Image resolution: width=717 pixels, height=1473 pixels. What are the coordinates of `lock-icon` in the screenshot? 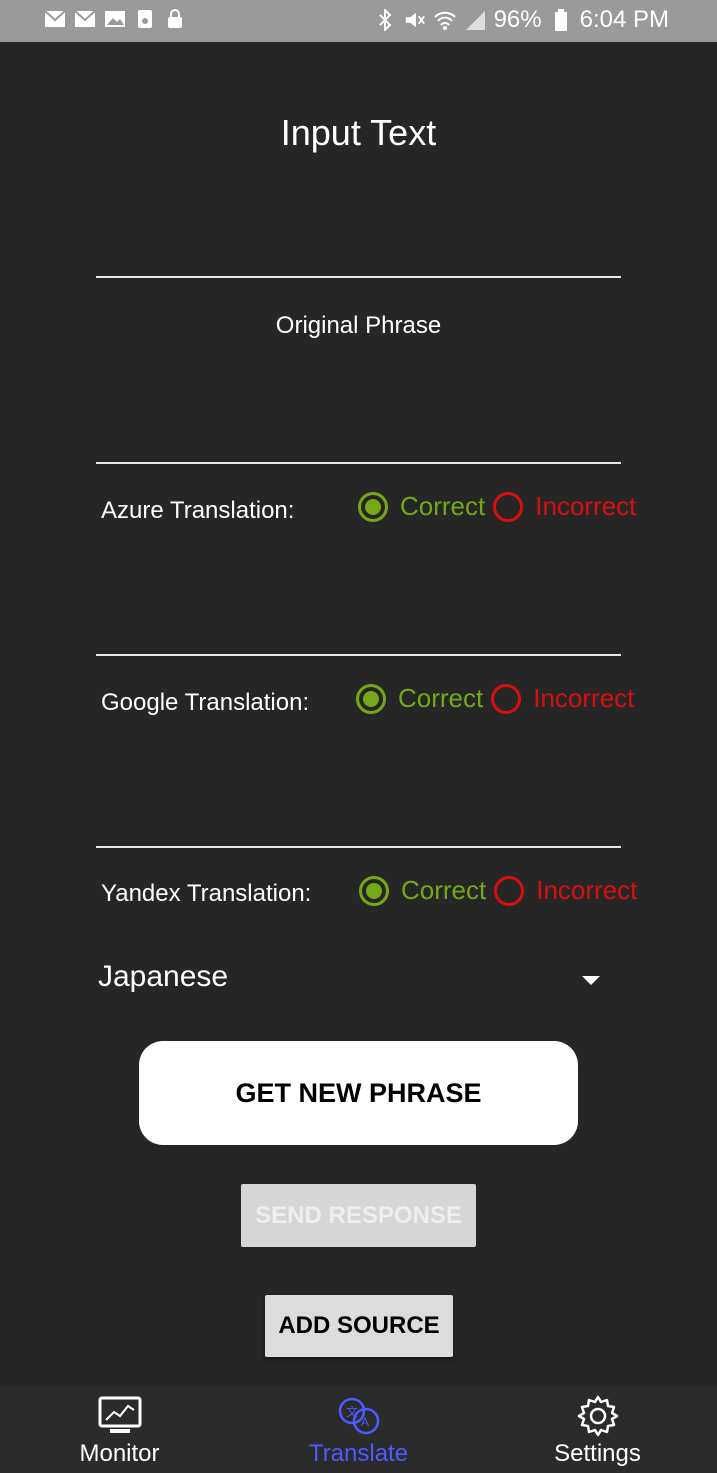 It's located at (175, 19).